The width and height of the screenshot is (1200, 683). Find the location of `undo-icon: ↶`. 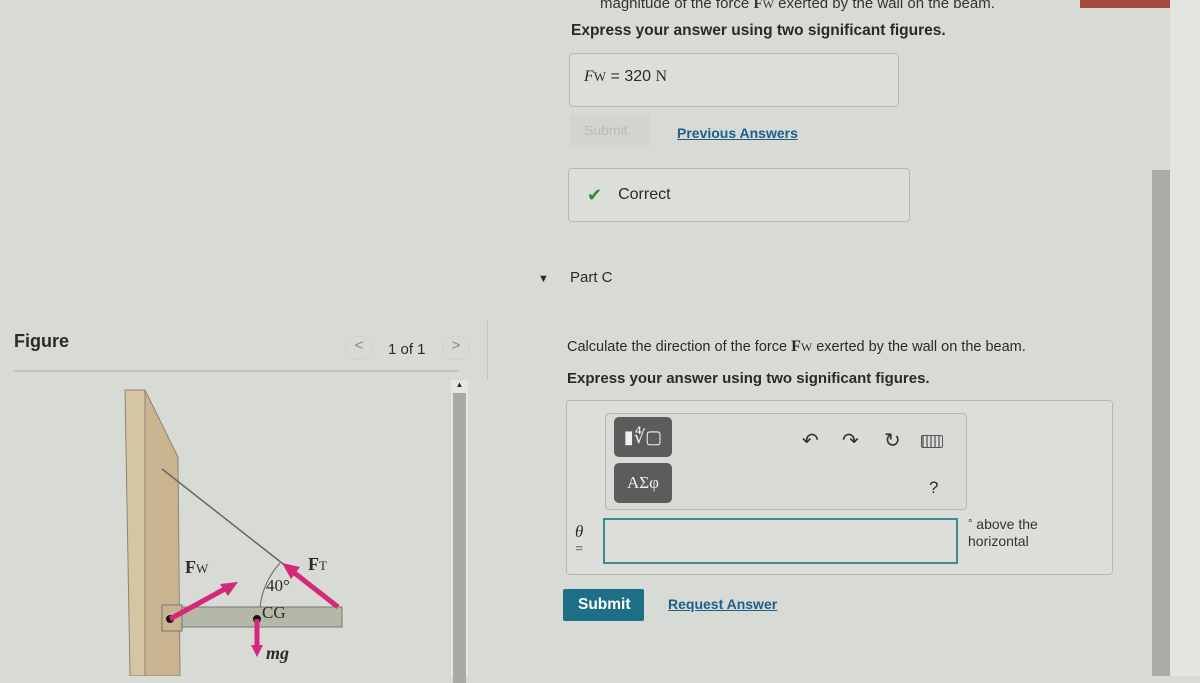

undo-icon: ↶ is located at coordinates (810, 440).